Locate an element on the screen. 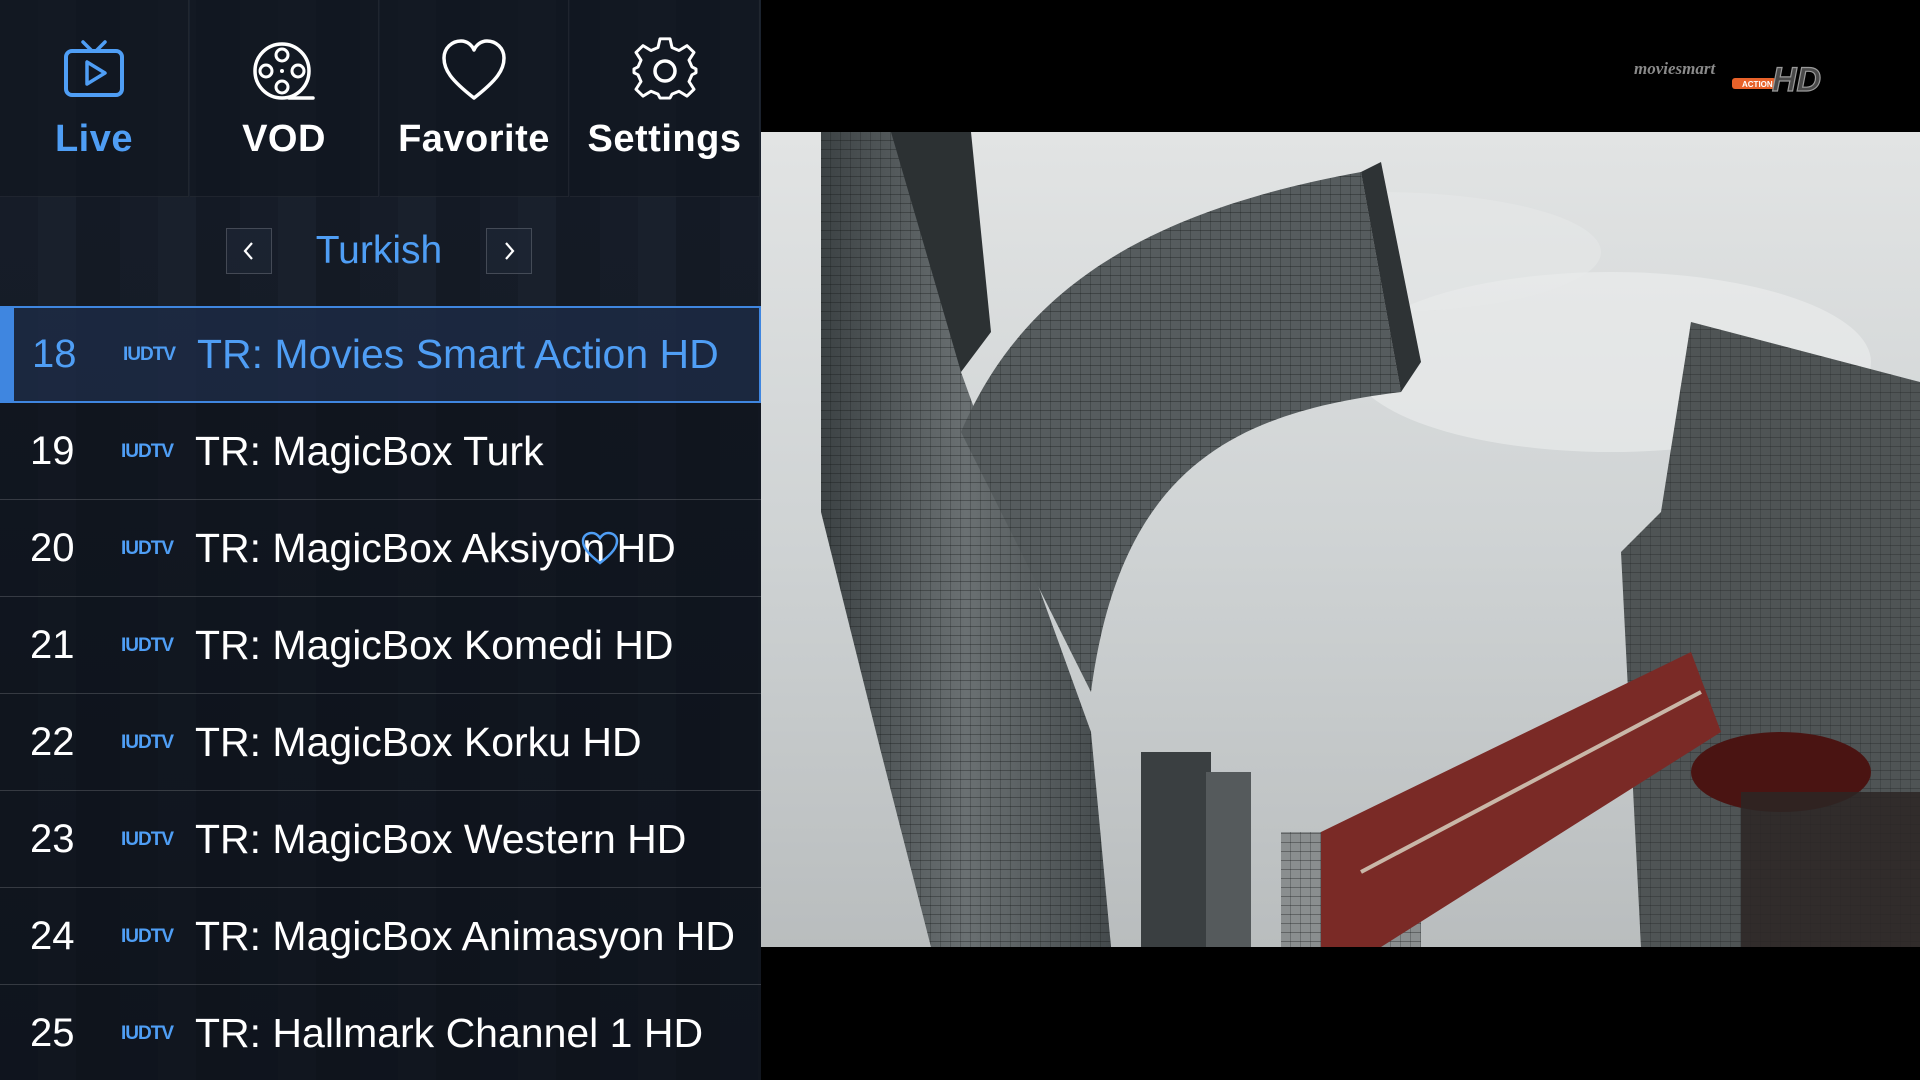 Image resolution: width=1920 pixels, height=1080 pixels. heart-icon is located at coordinates (474, 69).